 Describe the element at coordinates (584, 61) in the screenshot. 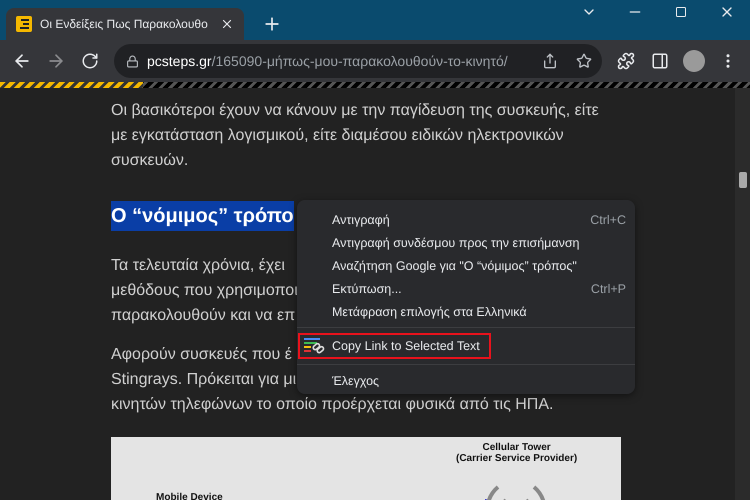

I see `bookmark-star-icon` at that location.